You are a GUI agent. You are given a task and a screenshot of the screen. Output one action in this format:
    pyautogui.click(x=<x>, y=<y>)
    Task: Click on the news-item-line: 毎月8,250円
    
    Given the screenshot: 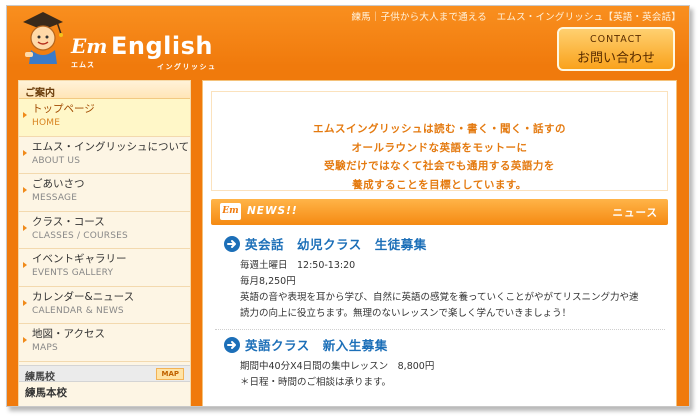 What is the action you would take?
    pyautogui.click(x=268, y=281)
    